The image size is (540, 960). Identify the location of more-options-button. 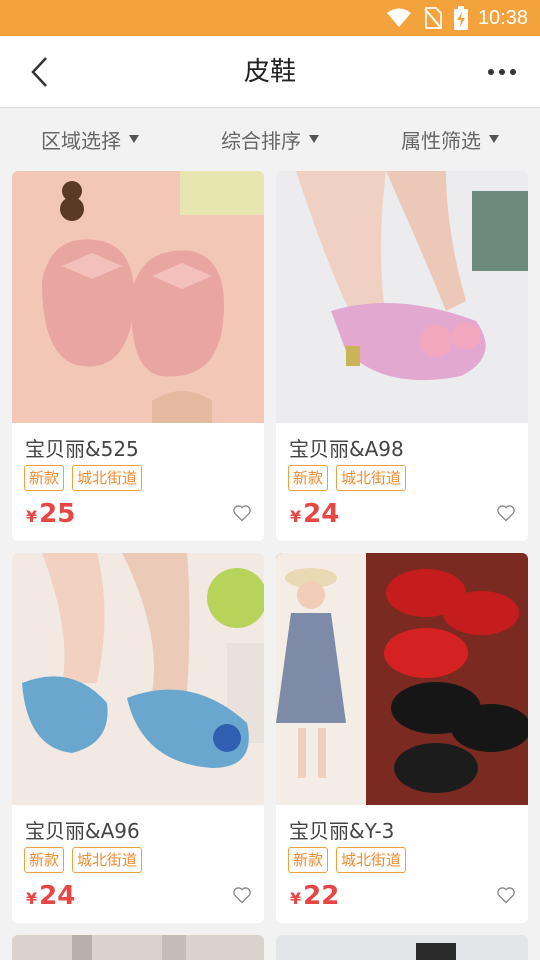
(502, 72).